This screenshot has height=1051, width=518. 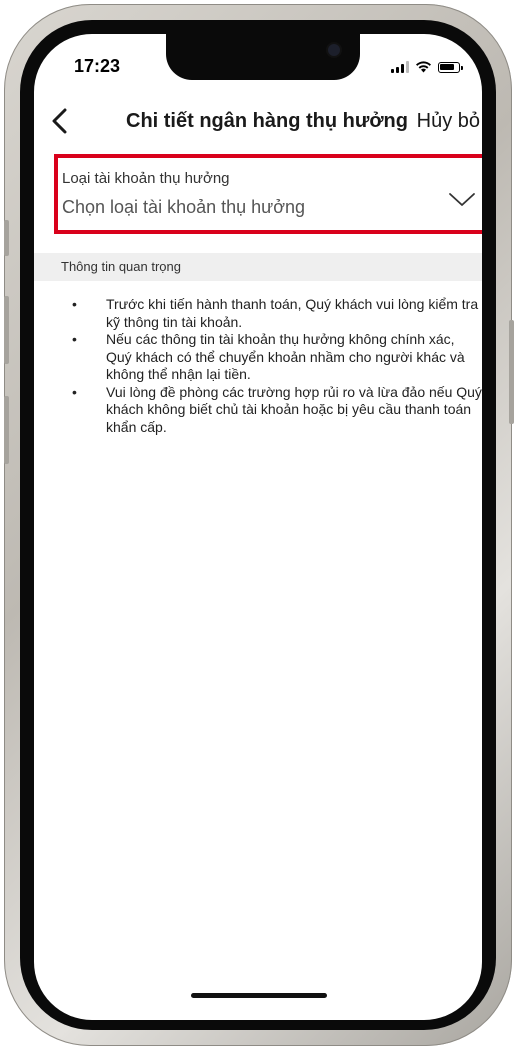 What do you see at coordinates (259, 995) in the screenshot?
I see `home-indicator` at bounding box center [259, 995].